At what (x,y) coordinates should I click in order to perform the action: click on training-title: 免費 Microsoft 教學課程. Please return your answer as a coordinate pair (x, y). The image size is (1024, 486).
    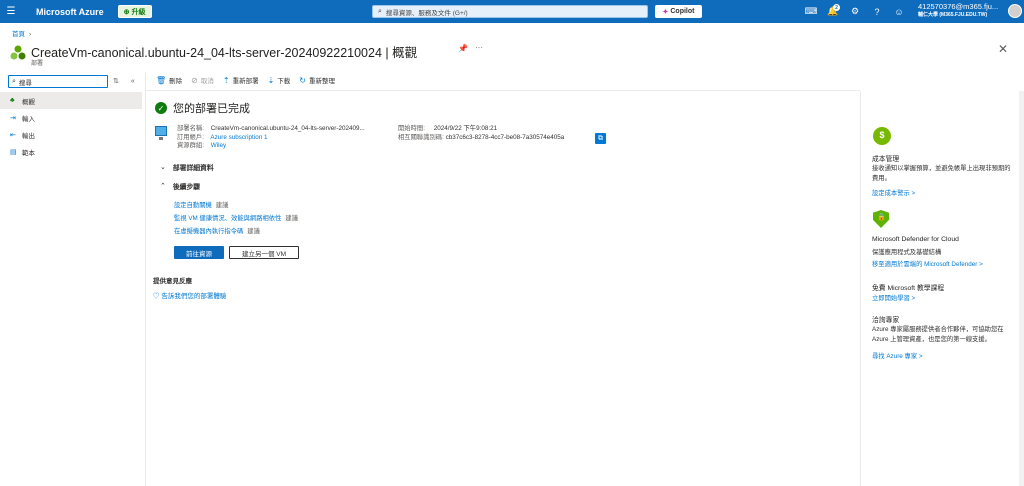
    Looking at the image, I should click on (908, 288).